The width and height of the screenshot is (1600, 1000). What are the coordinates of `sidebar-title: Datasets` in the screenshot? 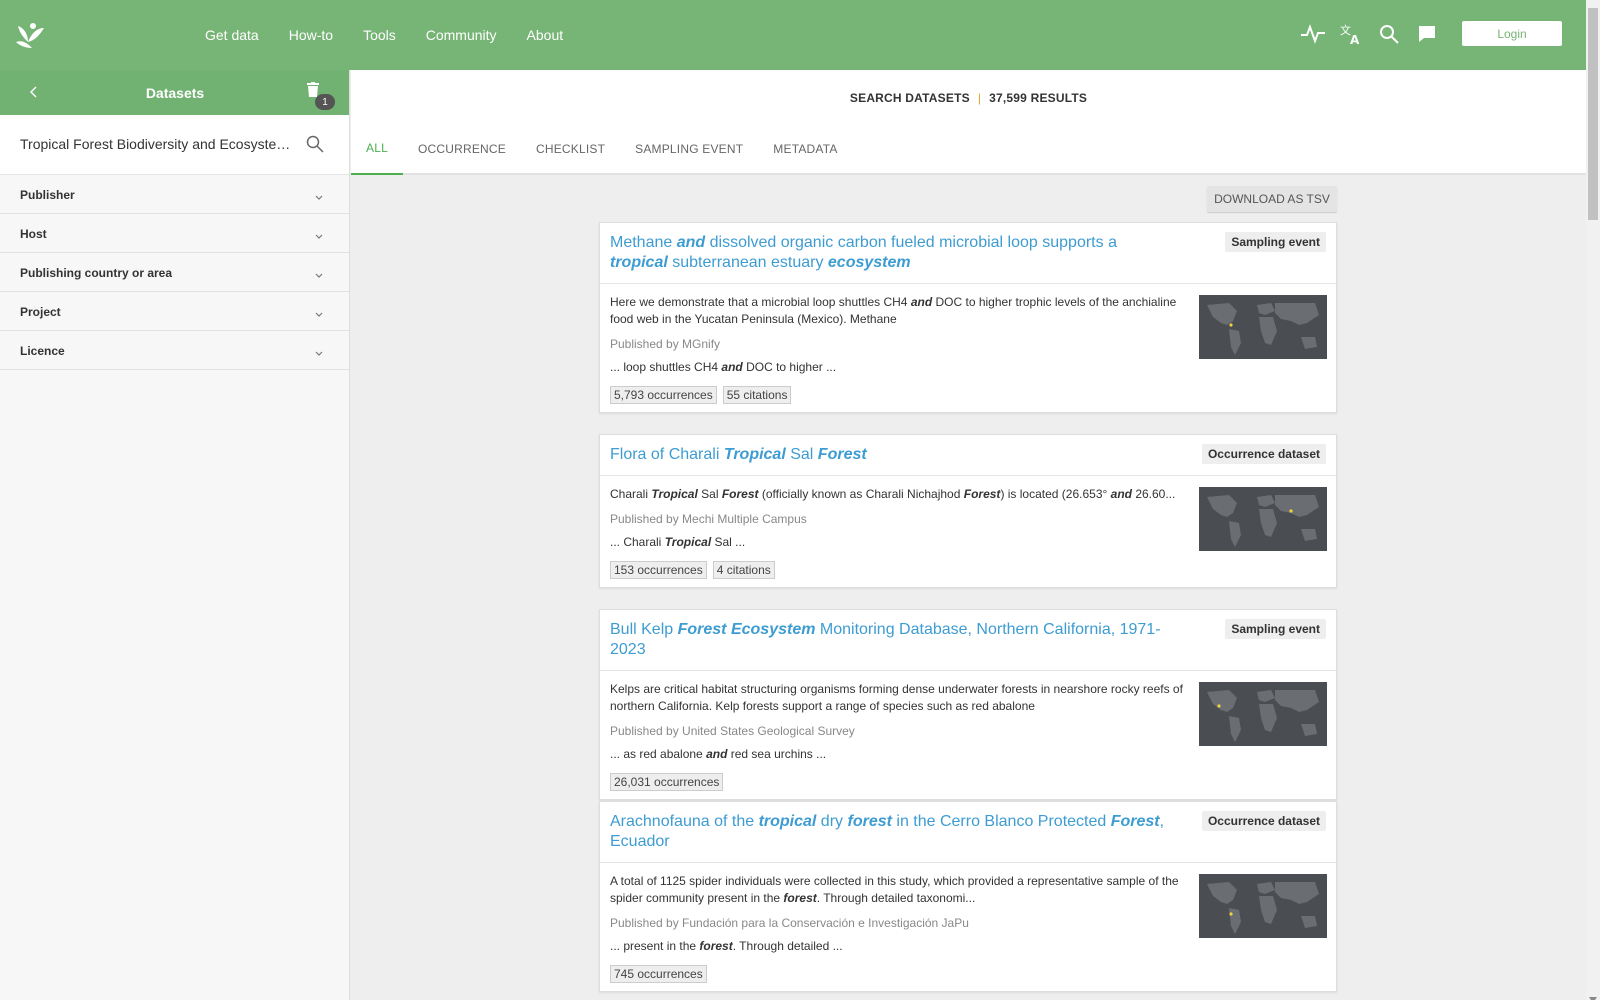 It's located at (175, 92).